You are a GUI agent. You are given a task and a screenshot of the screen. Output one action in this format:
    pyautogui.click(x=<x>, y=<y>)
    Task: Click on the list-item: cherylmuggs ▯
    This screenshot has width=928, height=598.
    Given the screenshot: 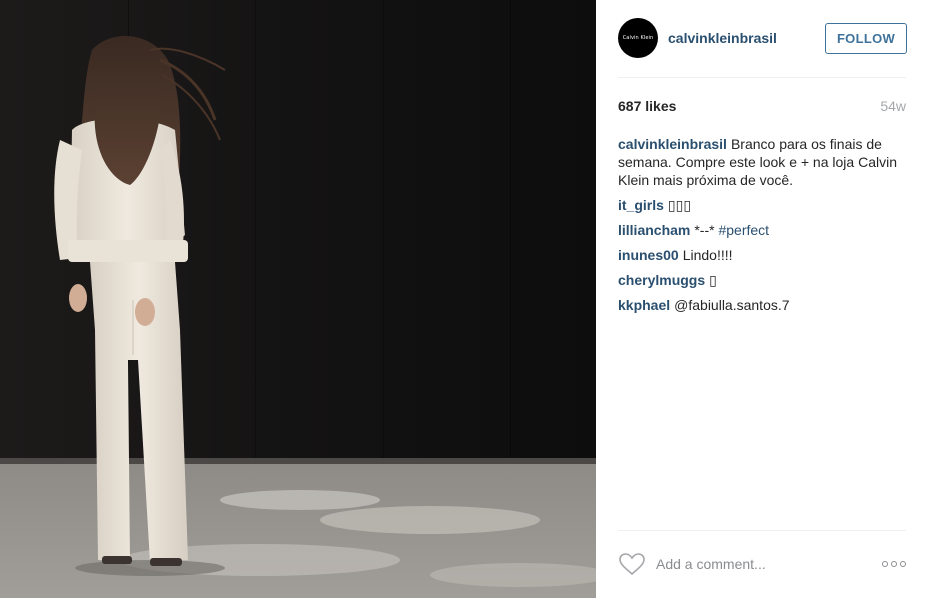 What is the action you would take?
    pyautogui.click(x=762, y=280)
    